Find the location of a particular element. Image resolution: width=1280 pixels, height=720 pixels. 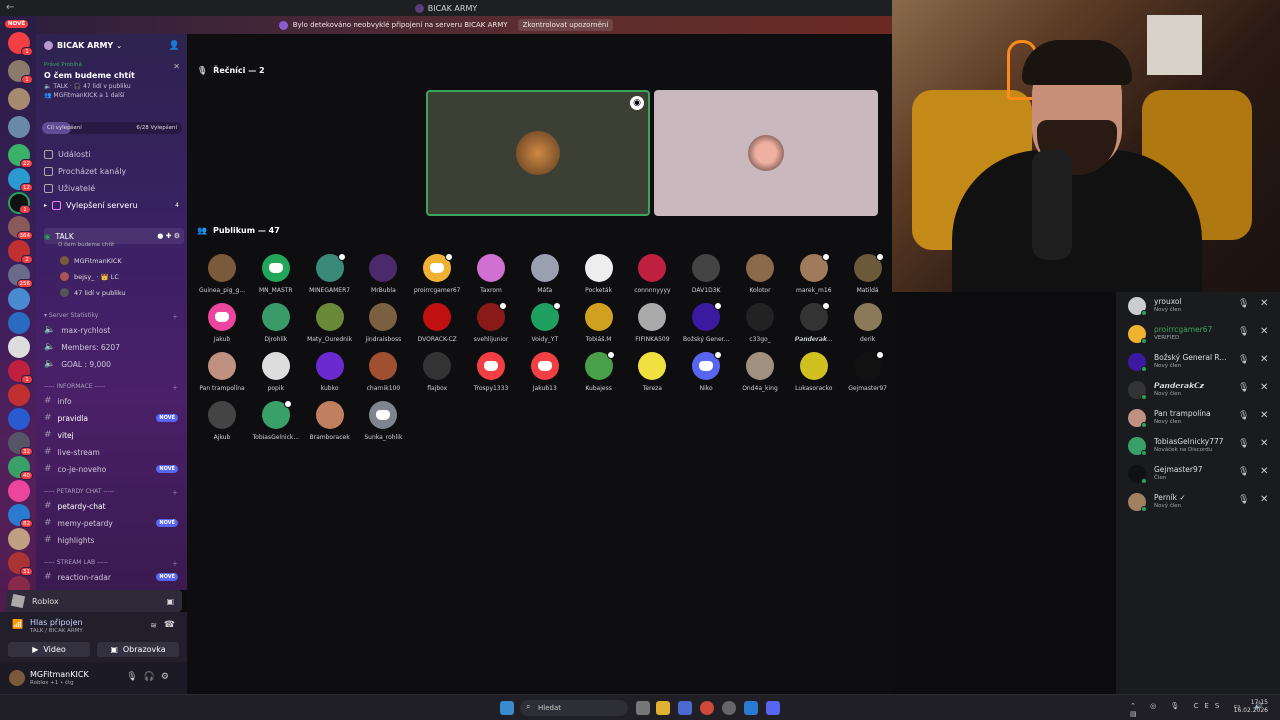

audience-member: Ajkub is located at coordinates (222, 423).